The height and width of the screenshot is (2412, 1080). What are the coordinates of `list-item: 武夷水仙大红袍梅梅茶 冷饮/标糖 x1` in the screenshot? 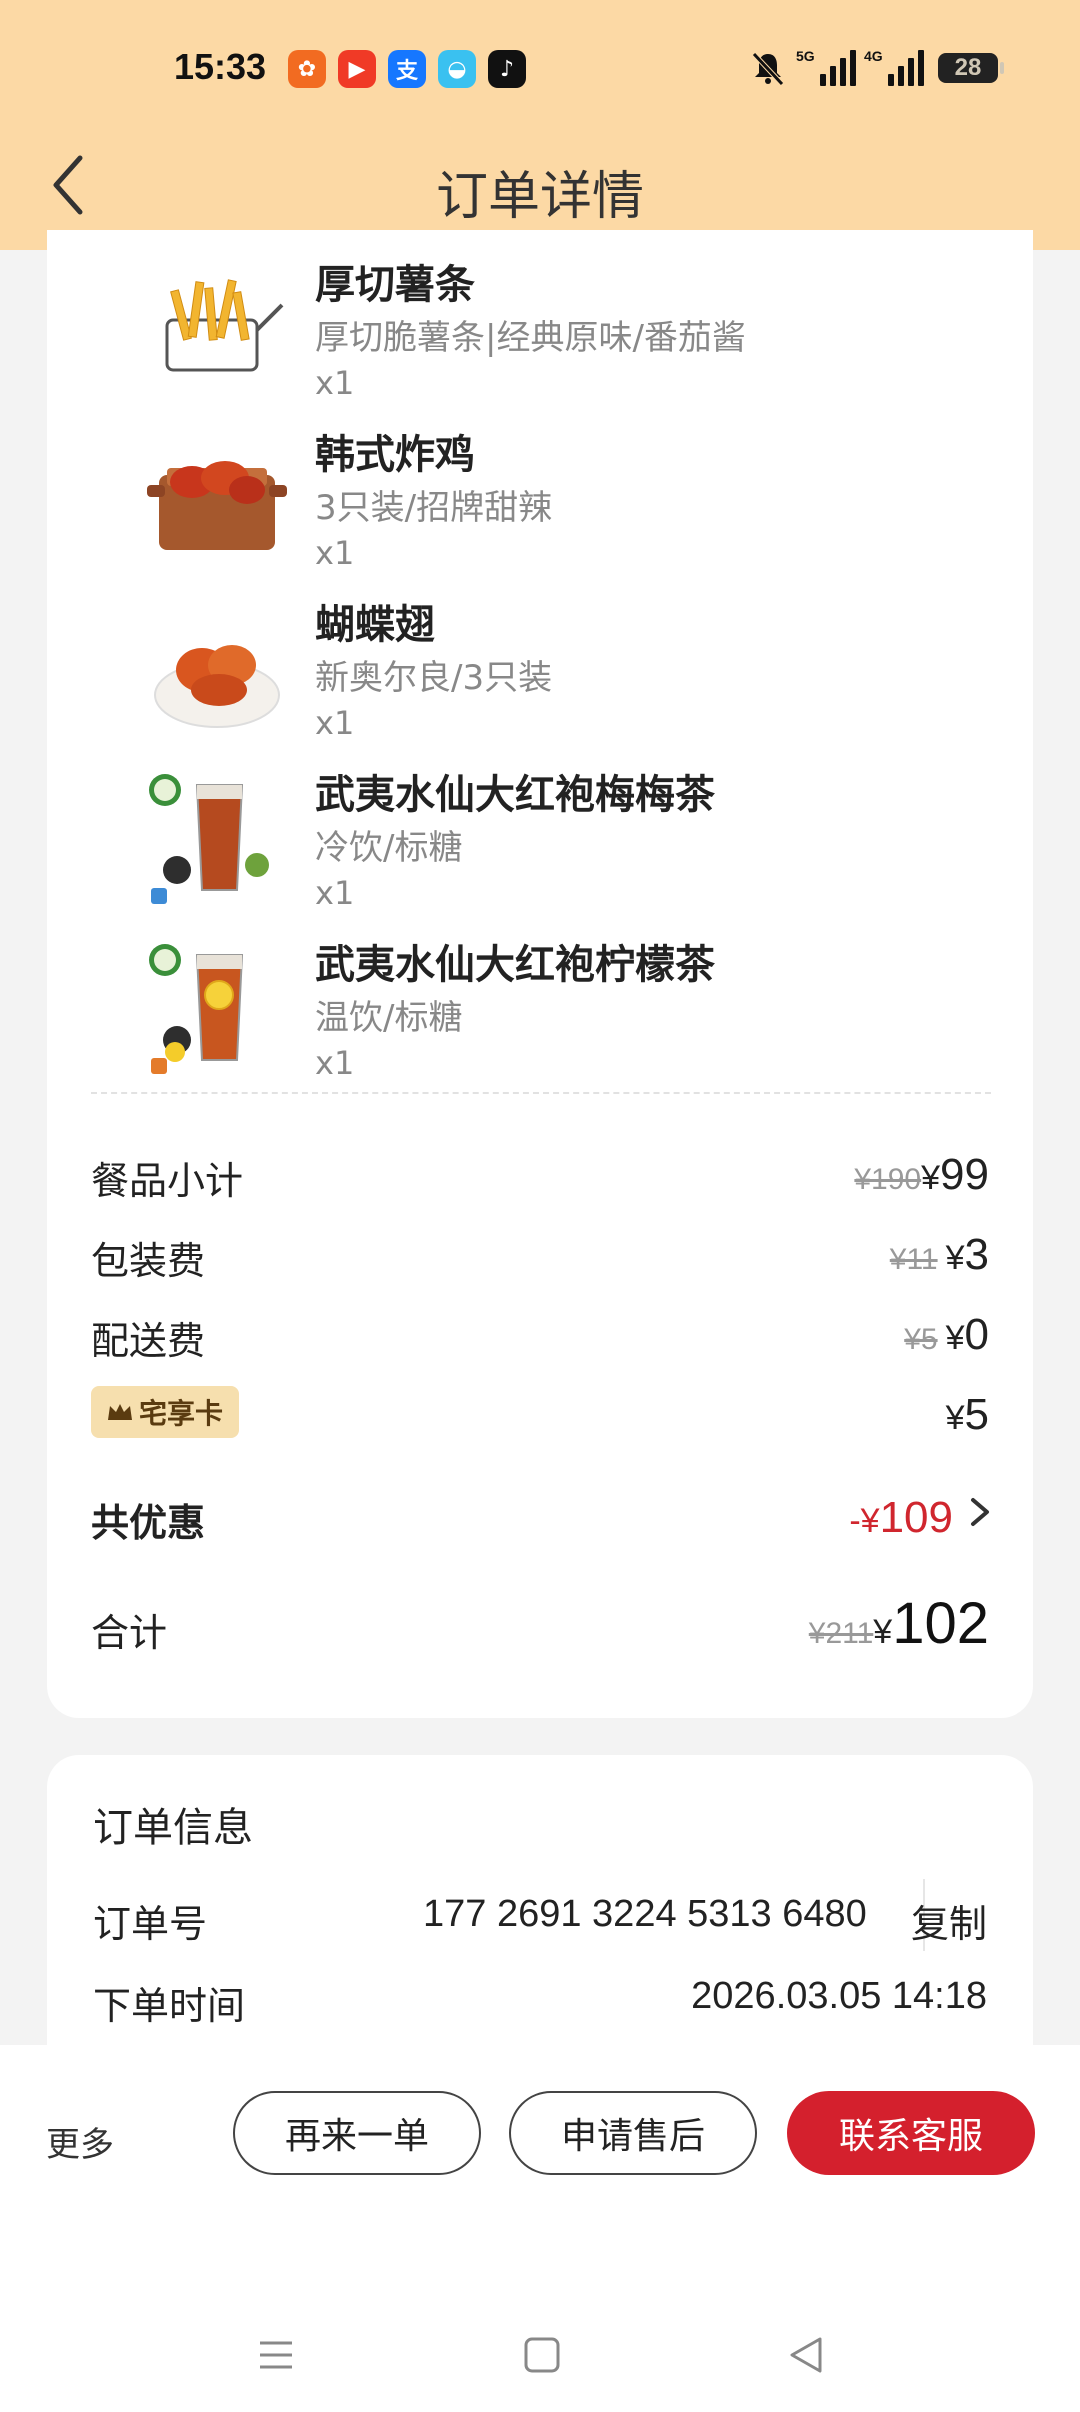 It's located at (540, 855).